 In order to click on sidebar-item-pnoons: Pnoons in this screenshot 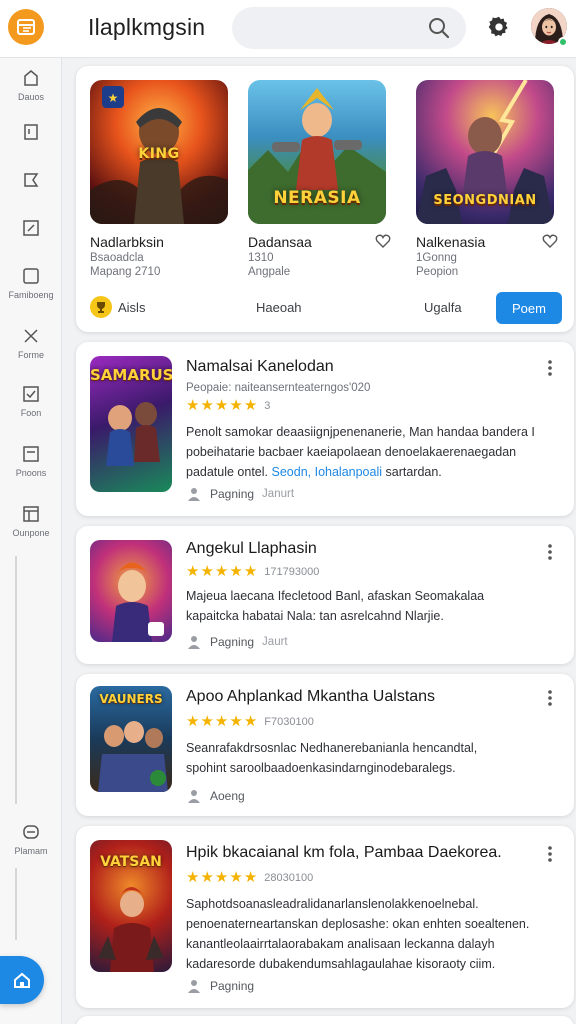, I will do `click(31, 461)`.